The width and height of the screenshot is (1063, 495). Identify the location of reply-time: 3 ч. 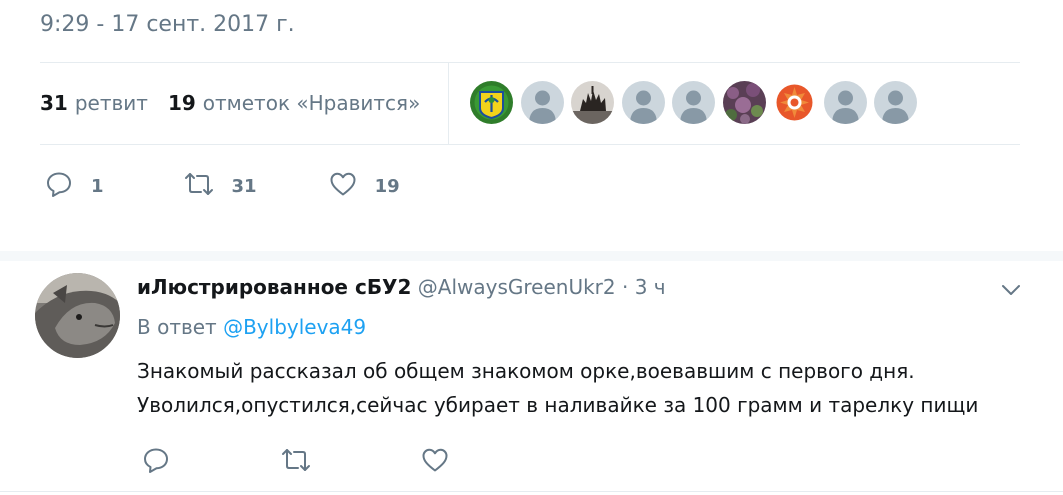
(650, 287).